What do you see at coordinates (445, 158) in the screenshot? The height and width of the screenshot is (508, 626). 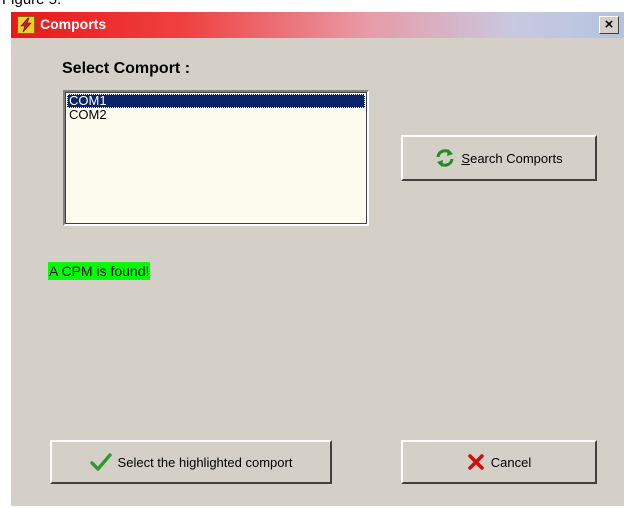 I see `refresh-icon` at bounding box center [445, 158].